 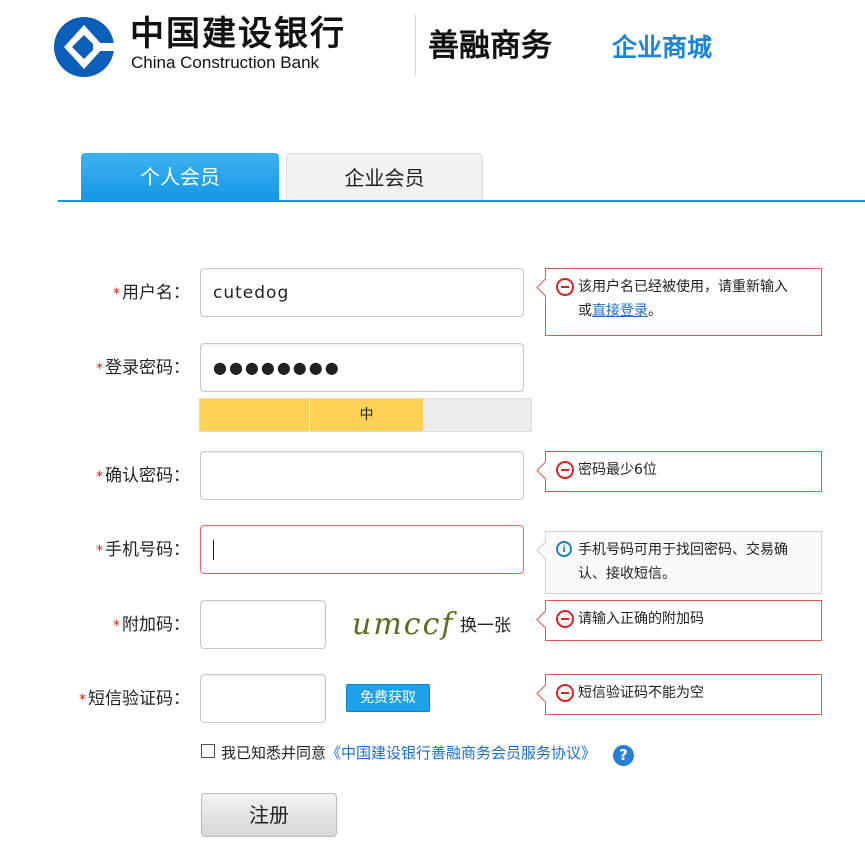 What do you see at coordinates (683, 562) in the screenshot?
I see `phone-info-tip: i 手机号码可用于找回密码、交易确认、接收短信。` at bounding box center [683, 562].